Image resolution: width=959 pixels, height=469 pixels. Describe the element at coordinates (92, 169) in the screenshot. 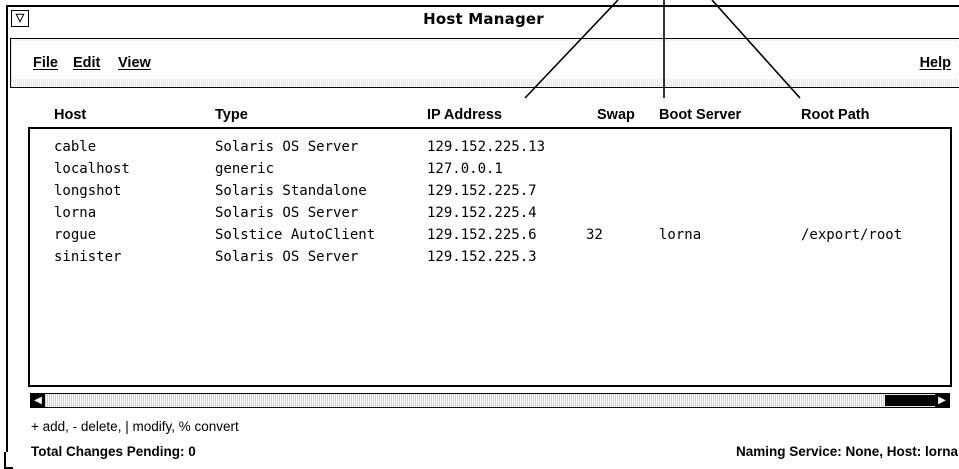

I see `cell-host: localhost` at that location.